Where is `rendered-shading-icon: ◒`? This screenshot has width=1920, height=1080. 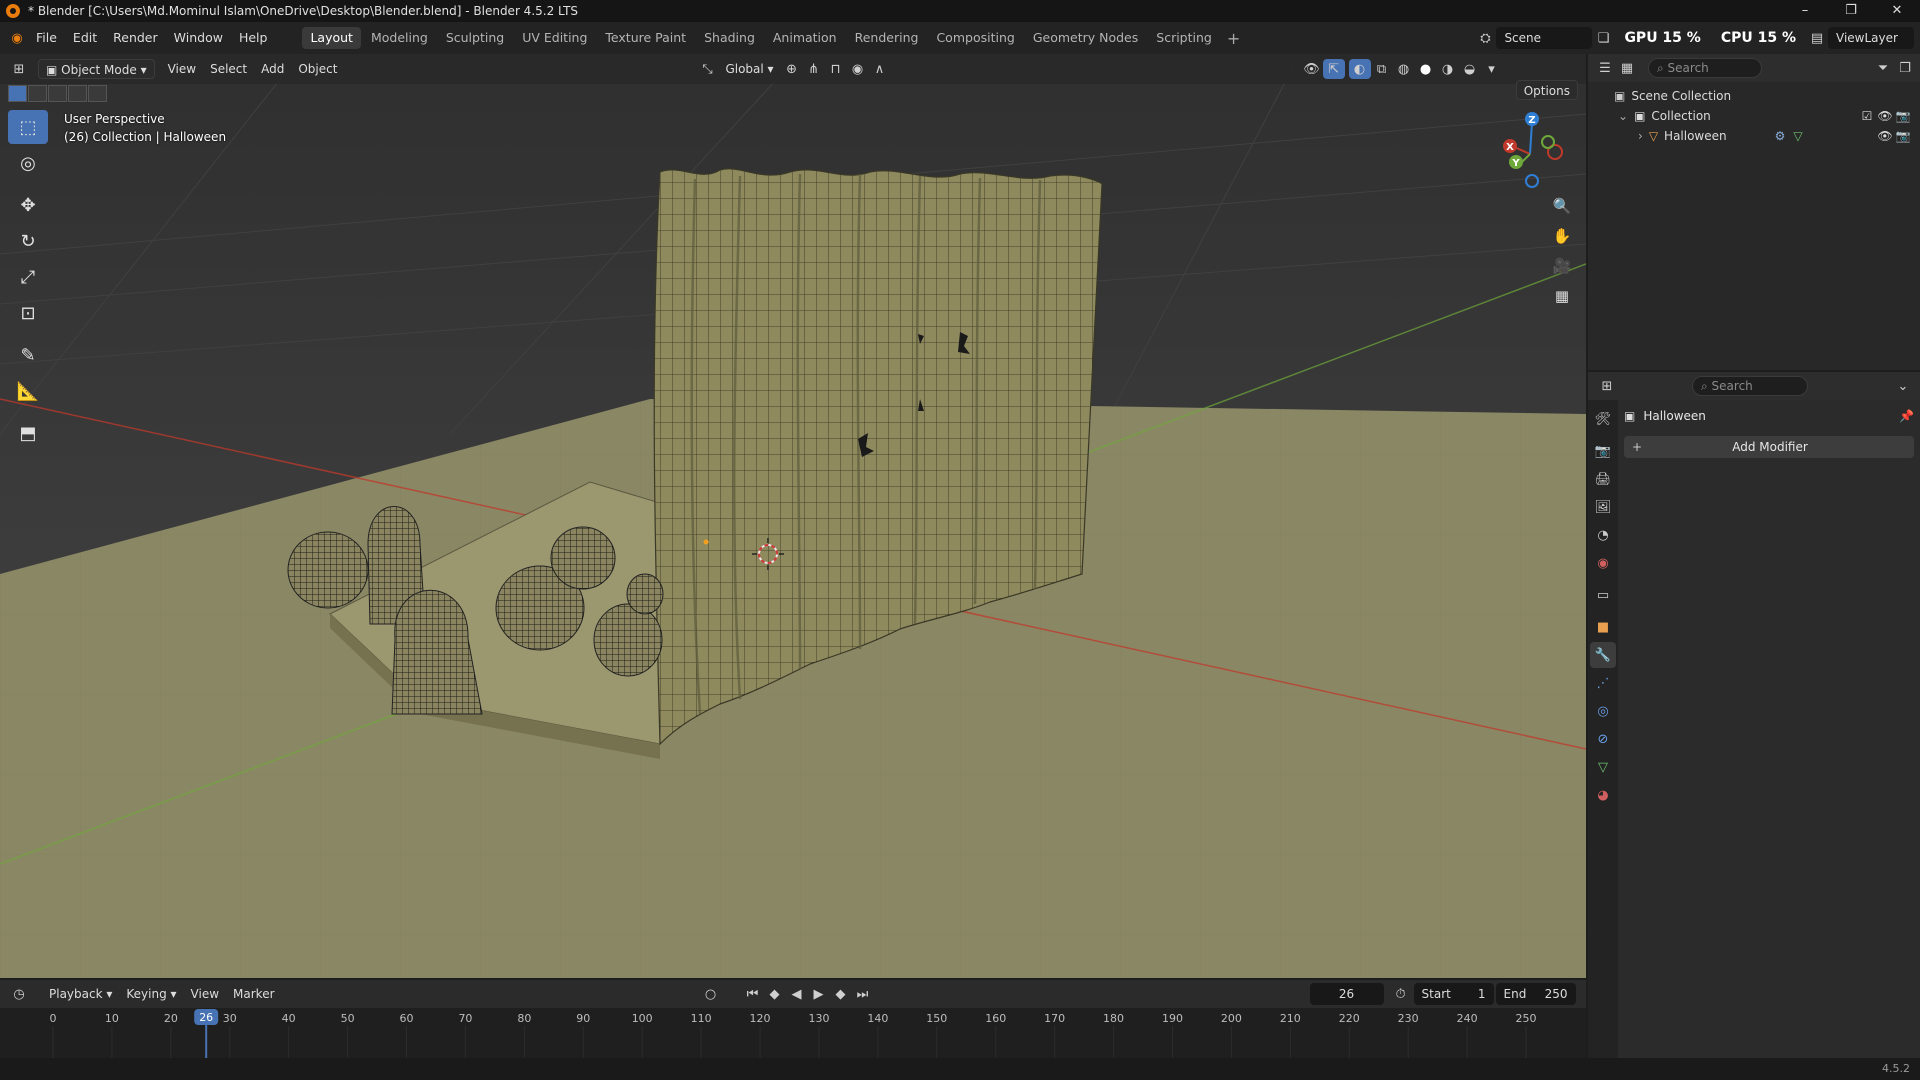 rendered-shading-icon: ◒ is located at coordinates (1470, 69).